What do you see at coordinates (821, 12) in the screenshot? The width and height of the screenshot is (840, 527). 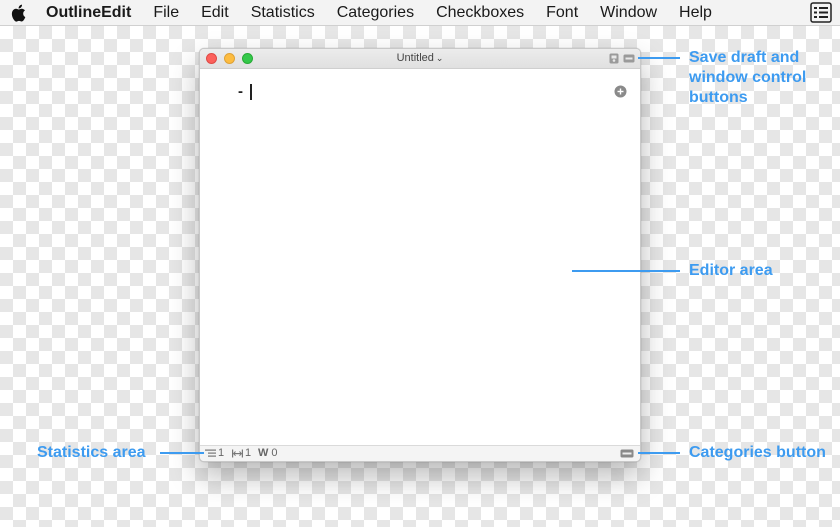 I see `outline-menu-extra-icon` at bounding box center [821, 12].